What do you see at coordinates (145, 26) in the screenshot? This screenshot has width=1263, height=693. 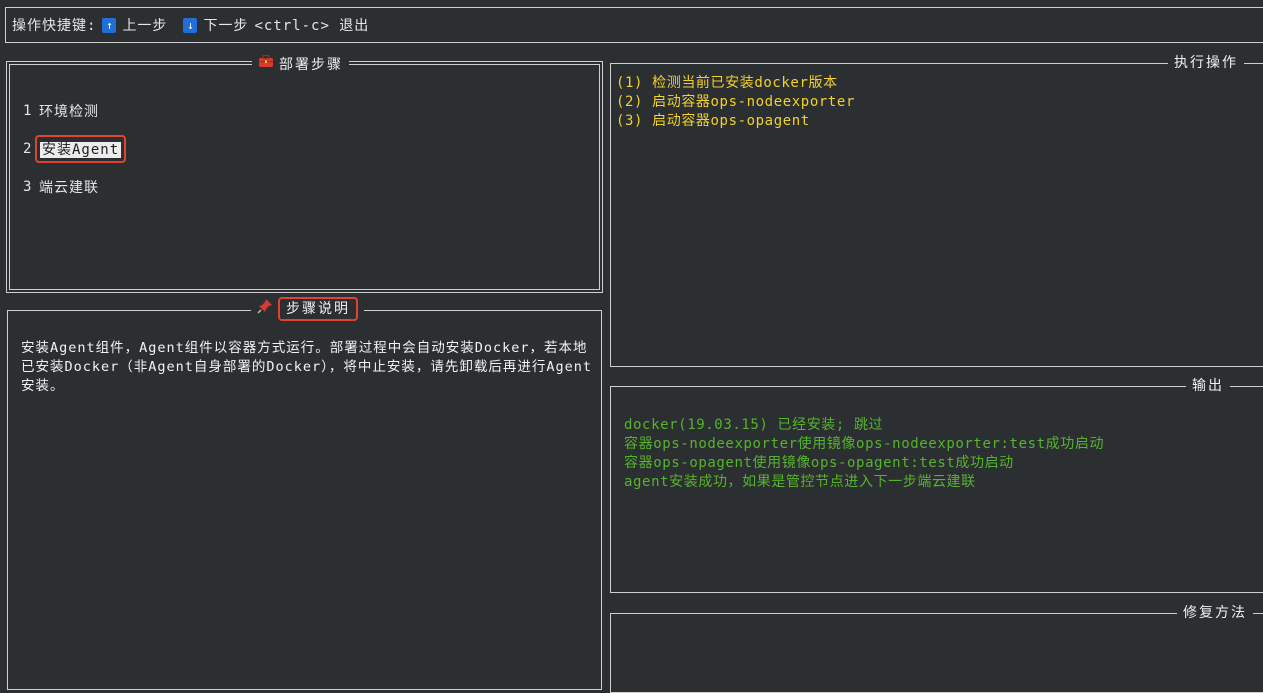 I see `prev-step-hint: 上一步` at bounding box center [145, 26].